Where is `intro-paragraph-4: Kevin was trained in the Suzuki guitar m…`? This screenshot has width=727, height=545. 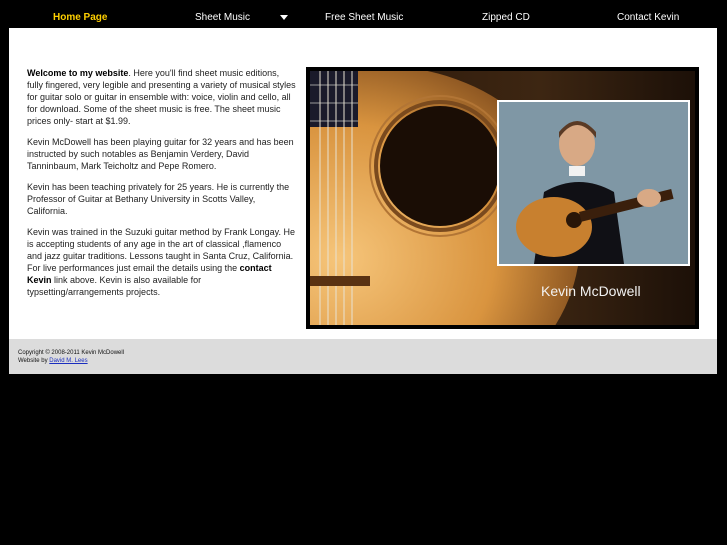
intro-paragraph-4: Kevin was trained in the Suzuki guitar m… is located at coordinates (162, 262).